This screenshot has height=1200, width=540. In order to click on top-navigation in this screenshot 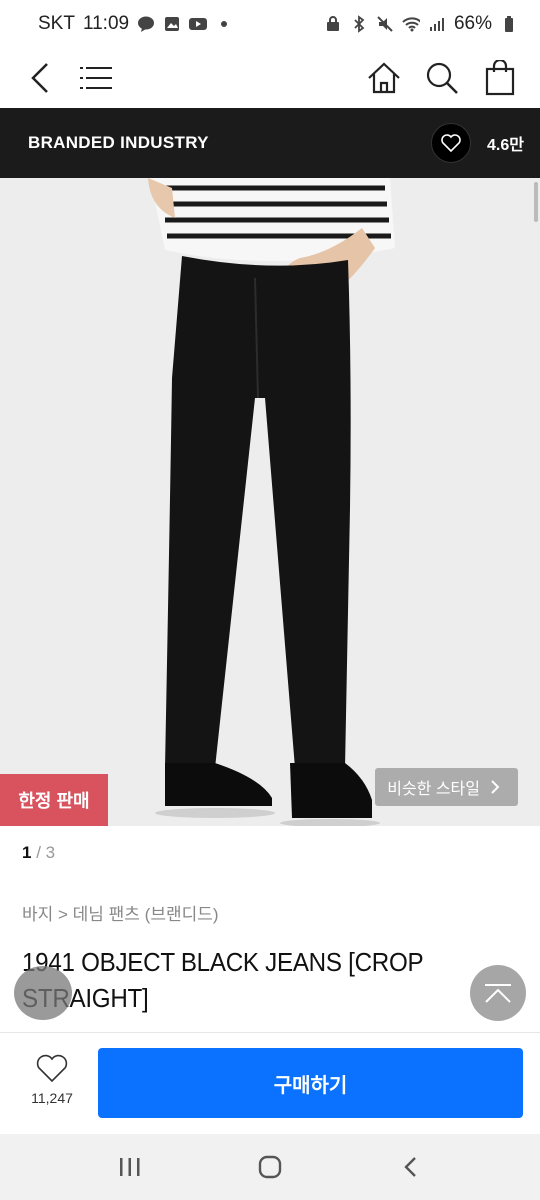, I will do `click(270, 78)`.